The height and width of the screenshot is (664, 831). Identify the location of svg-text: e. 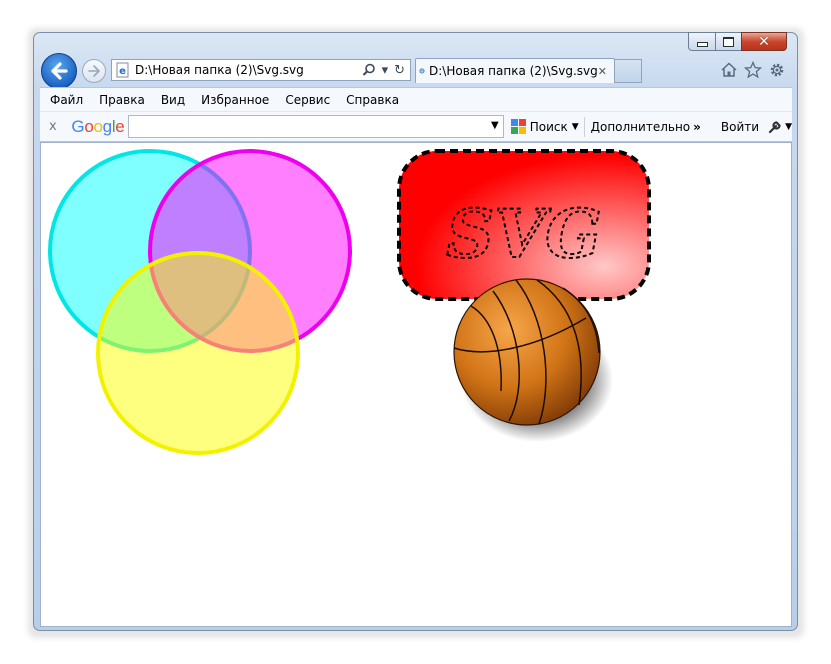
(122, 71).